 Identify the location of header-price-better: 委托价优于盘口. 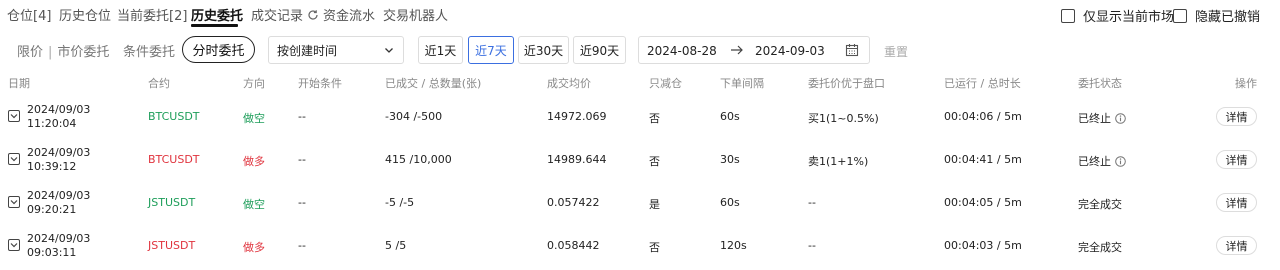
(846, 83).